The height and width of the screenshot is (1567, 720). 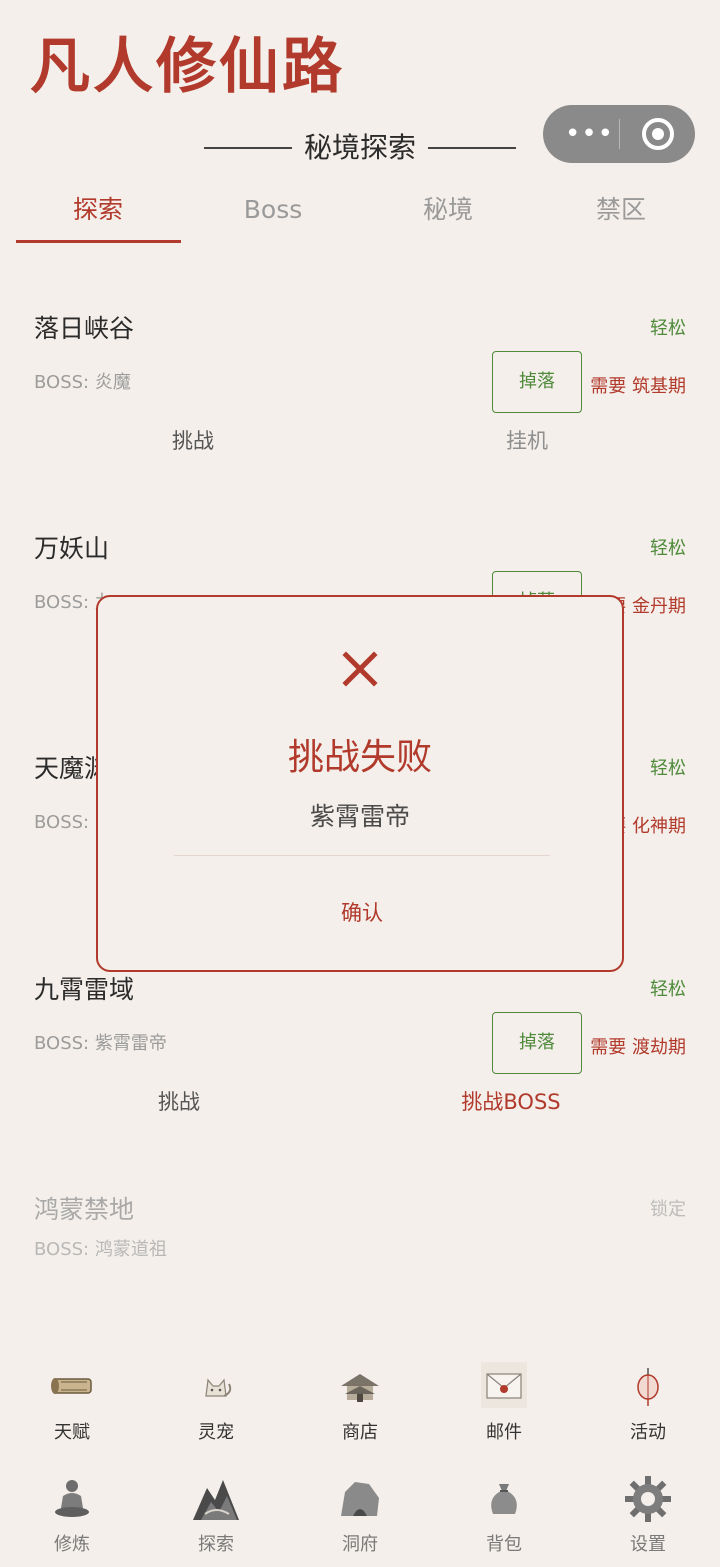 I want to click on section-title-text: 秘境探索, so click(x=359, y=147).